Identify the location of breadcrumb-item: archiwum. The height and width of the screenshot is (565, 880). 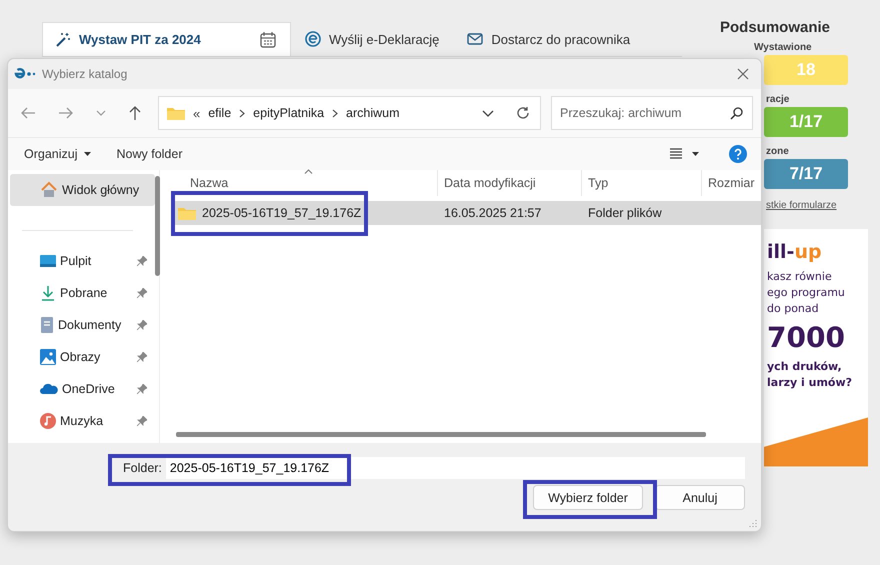
(373, 113).